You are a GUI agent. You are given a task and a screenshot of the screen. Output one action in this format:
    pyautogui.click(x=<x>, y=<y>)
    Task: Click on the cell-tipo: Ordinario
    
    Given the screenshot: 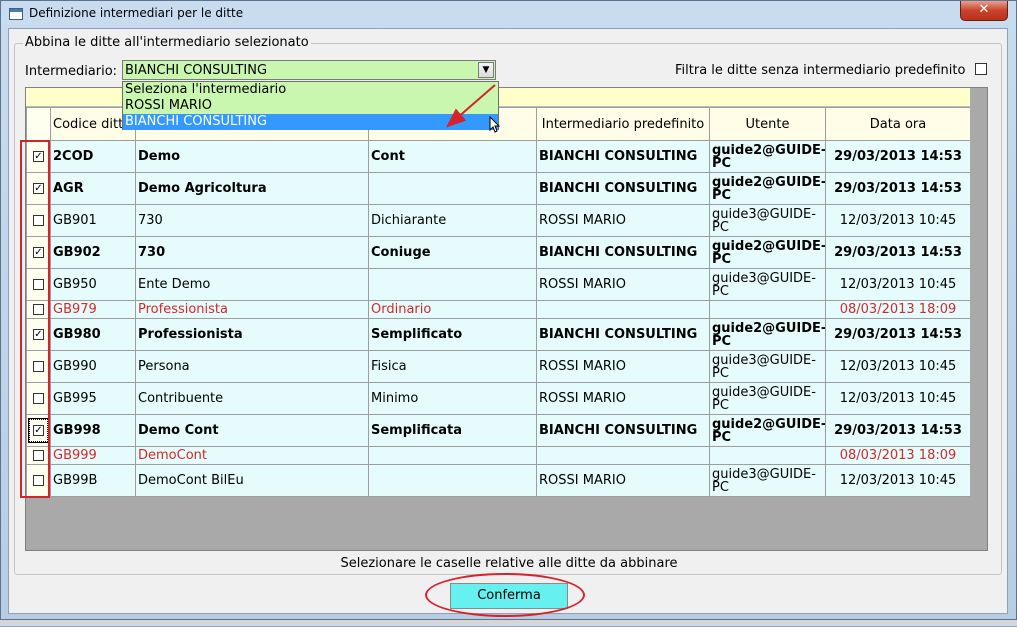 What is the action you would take?
    pyautogui.click(x=452, y=309)
    